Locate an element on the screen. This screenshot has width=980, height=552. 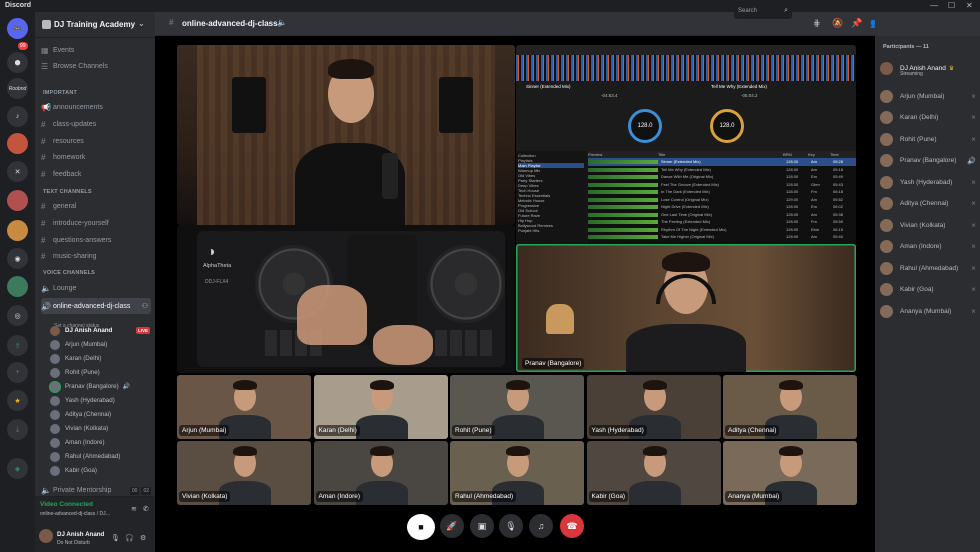
track-row: Lose Control (Original Mix) 129.00 Am 05:52 is located at coordinates (722, 200).